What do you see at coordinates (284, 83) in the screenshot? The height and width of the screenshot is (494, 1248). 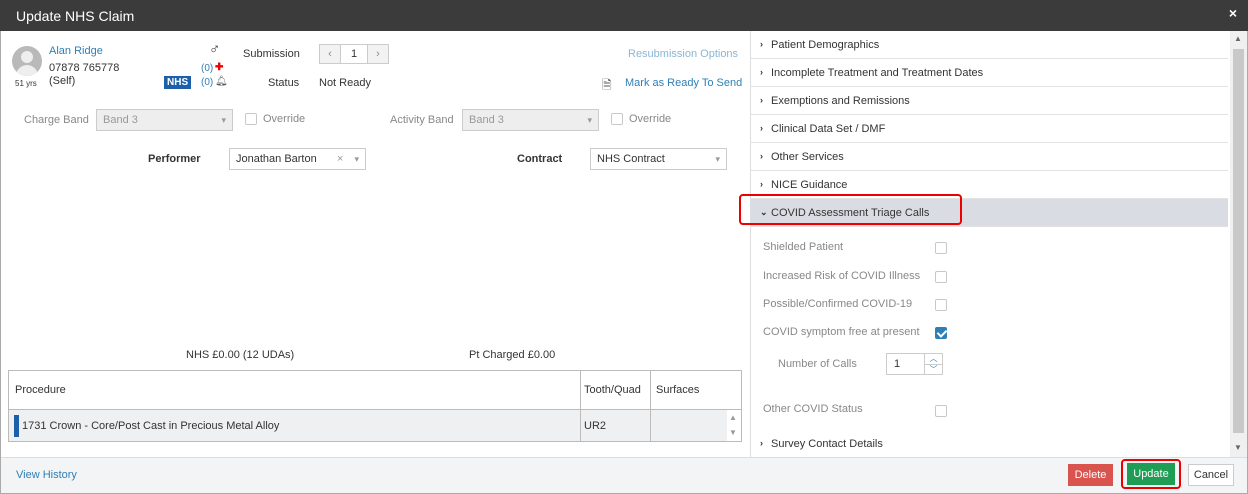 I see `status-label: Status` at bounding box center [284, 83].